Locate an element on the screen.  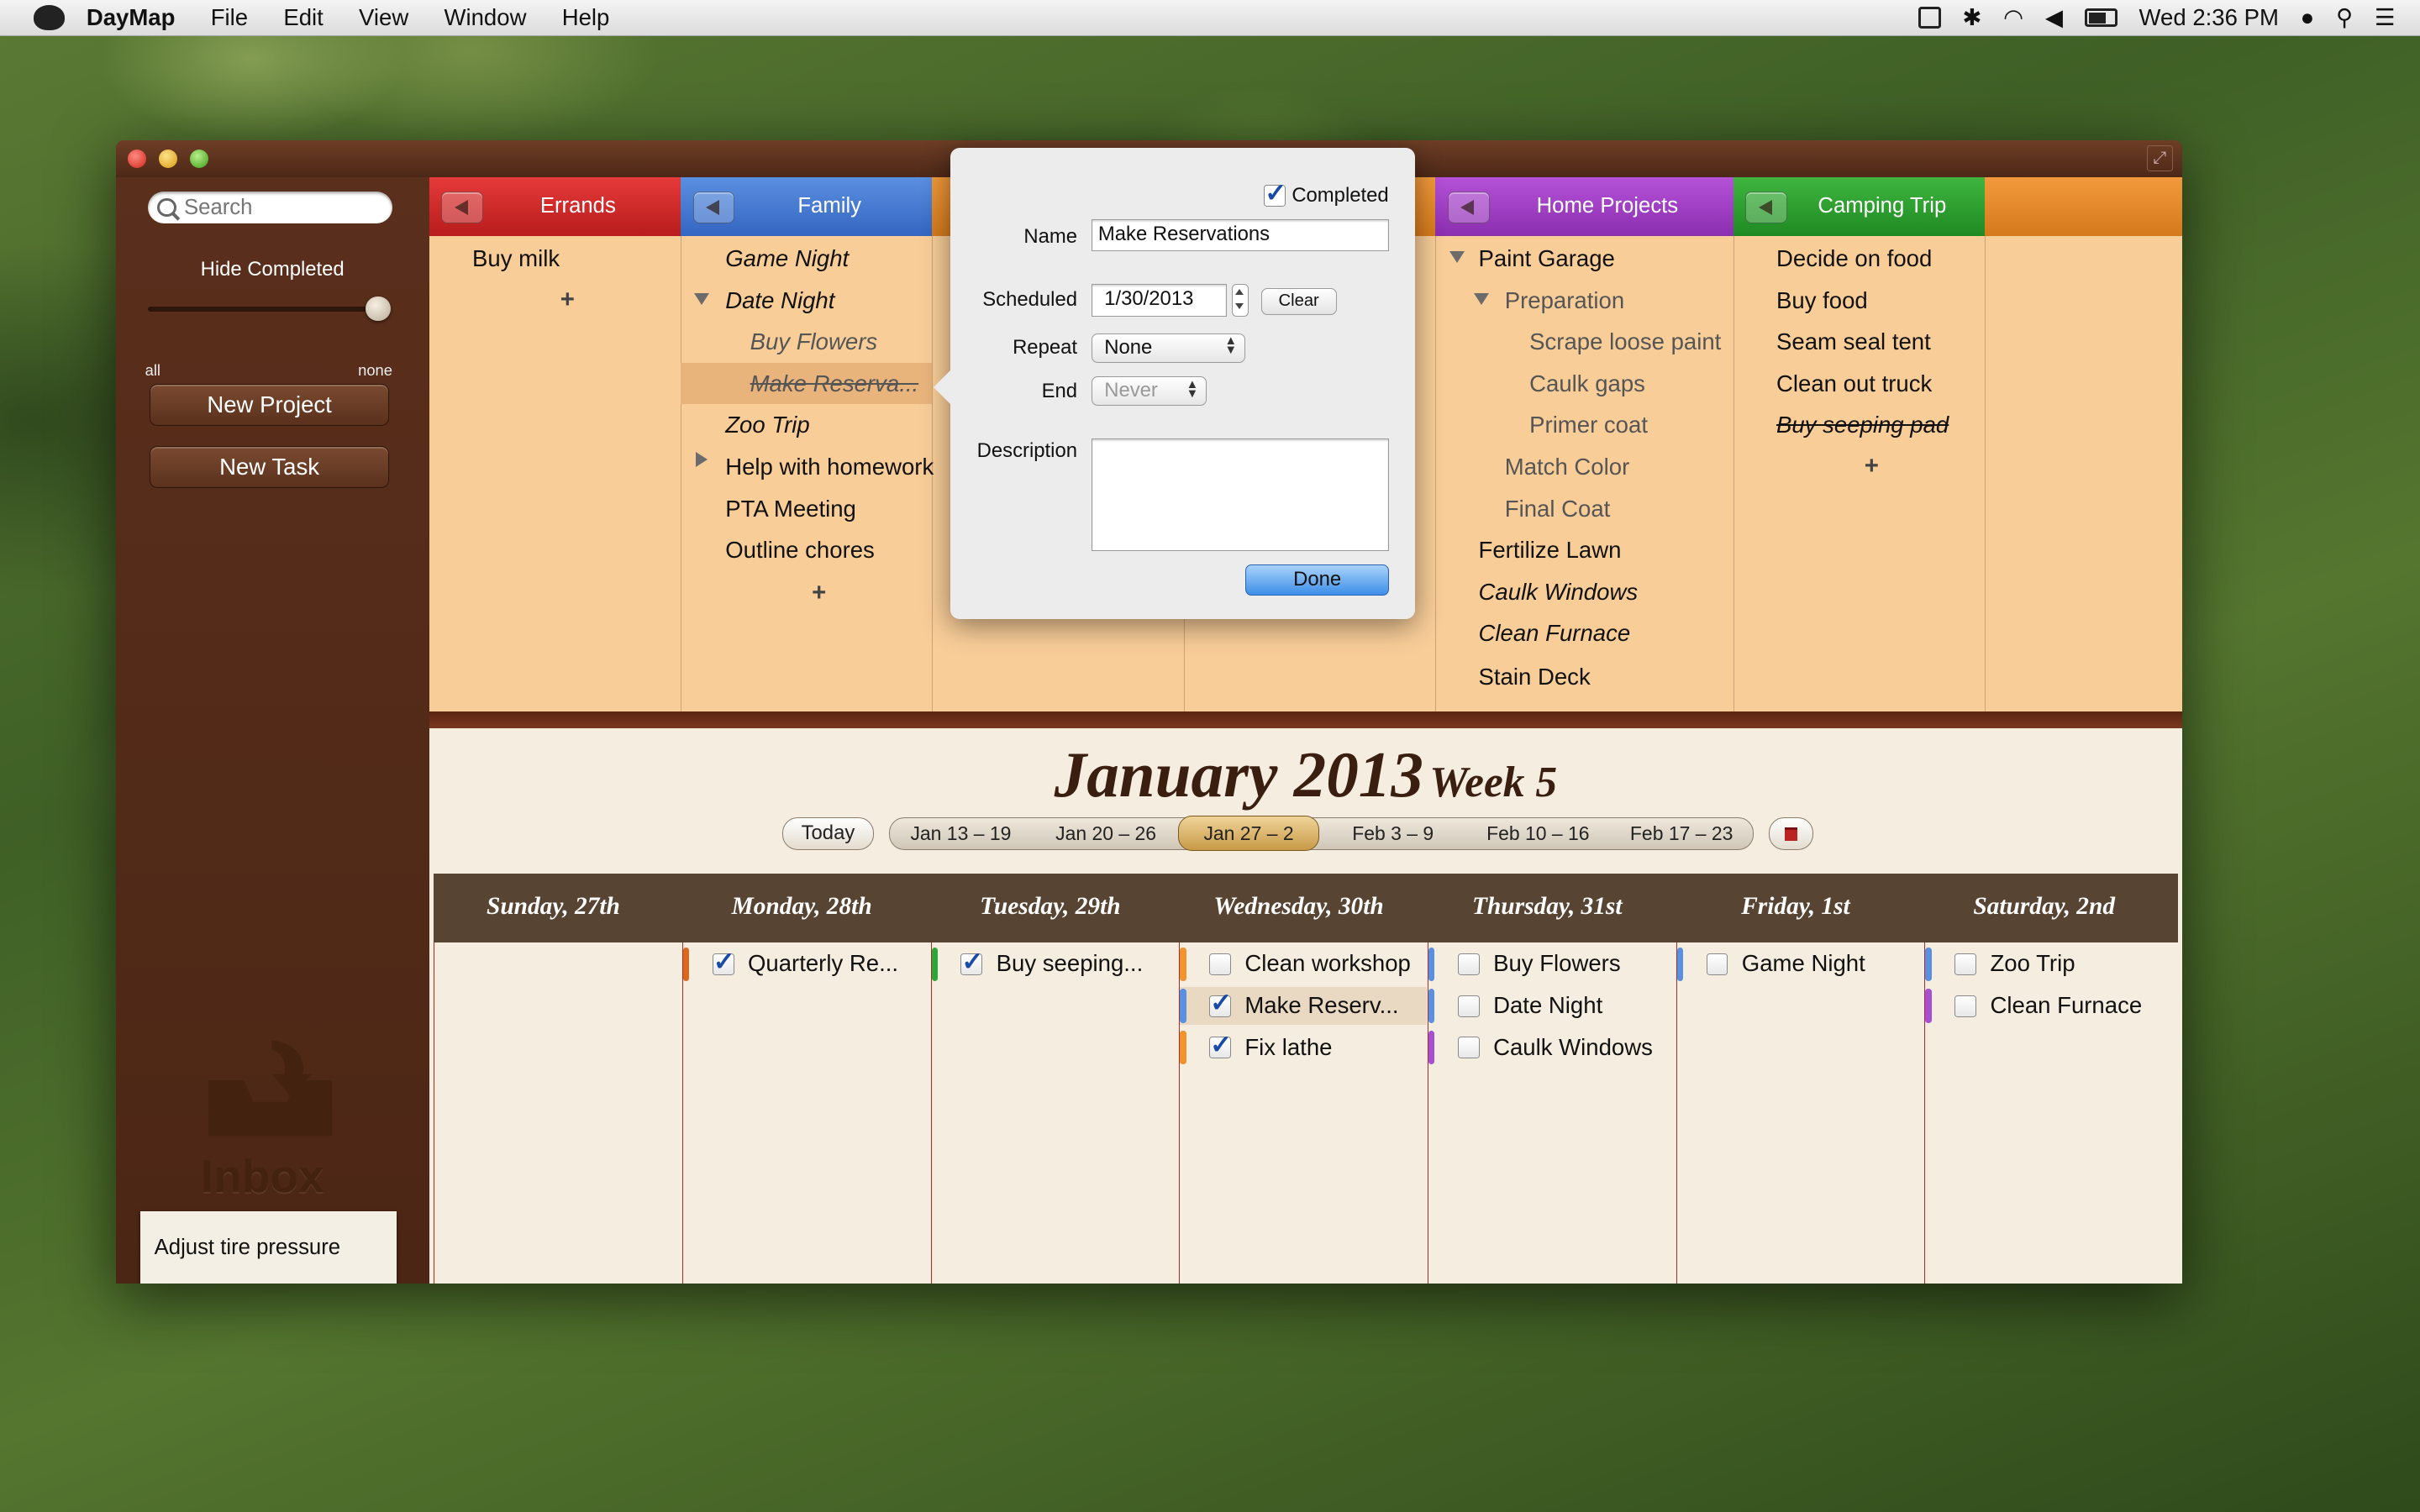
day-column-sunday is located at coordinates (557, 1113).